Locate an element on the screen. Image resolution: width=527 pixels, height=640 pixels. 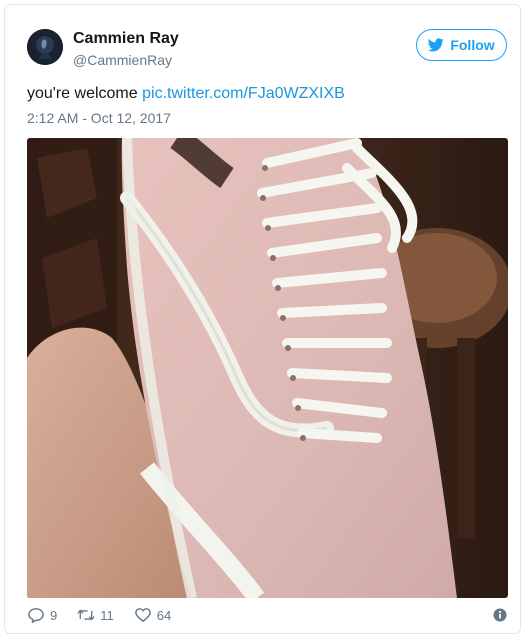
reply-count: 9 is located at coordinates (54, 615).